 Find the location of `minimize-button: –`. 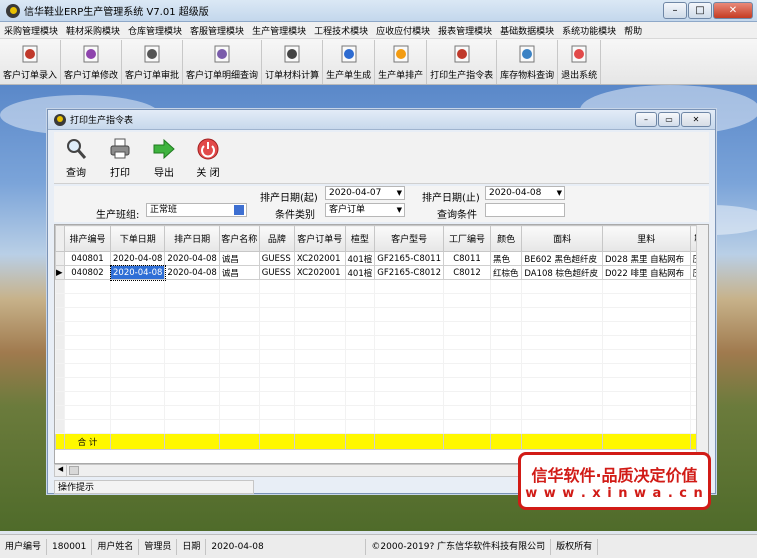

minimize-button: – is located at coordinates (675, 10).